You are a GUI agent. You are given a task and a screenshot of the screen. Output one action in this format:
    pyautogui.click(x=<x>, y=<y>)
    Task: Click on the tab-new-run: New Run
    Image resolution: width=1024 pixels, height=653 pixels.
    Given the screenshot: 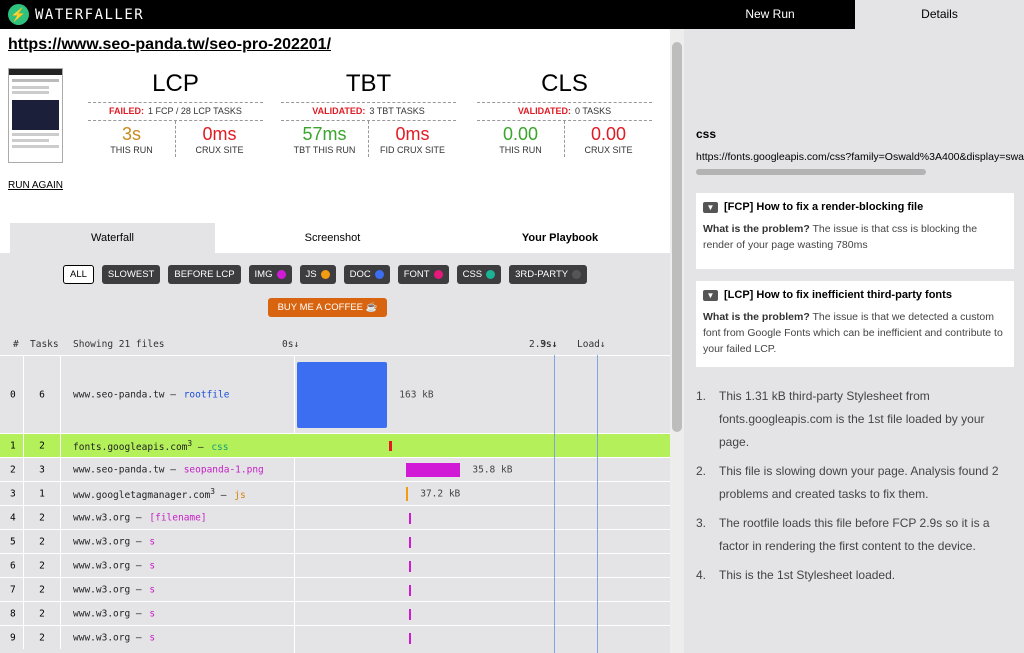 What is the action you would take?
    pyautogui.click(x=770, y=14)
    